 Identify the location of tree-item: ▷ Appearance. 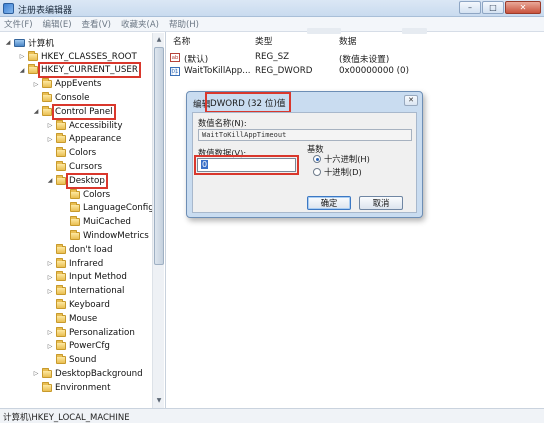
(83, 139).